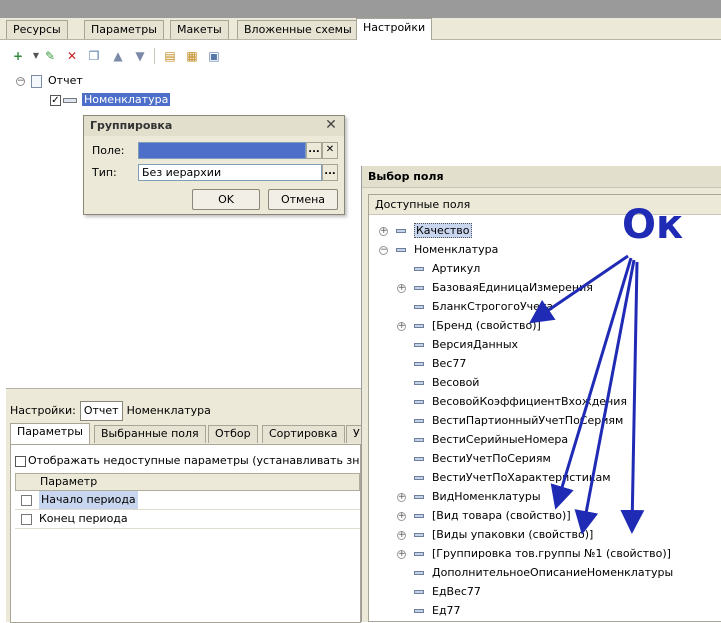 The image size is (721, 623). What do you see at coordinates (192, 56) in the screenshot?
I see `group-add-icon: ▦` at bounding box center [192, 56].